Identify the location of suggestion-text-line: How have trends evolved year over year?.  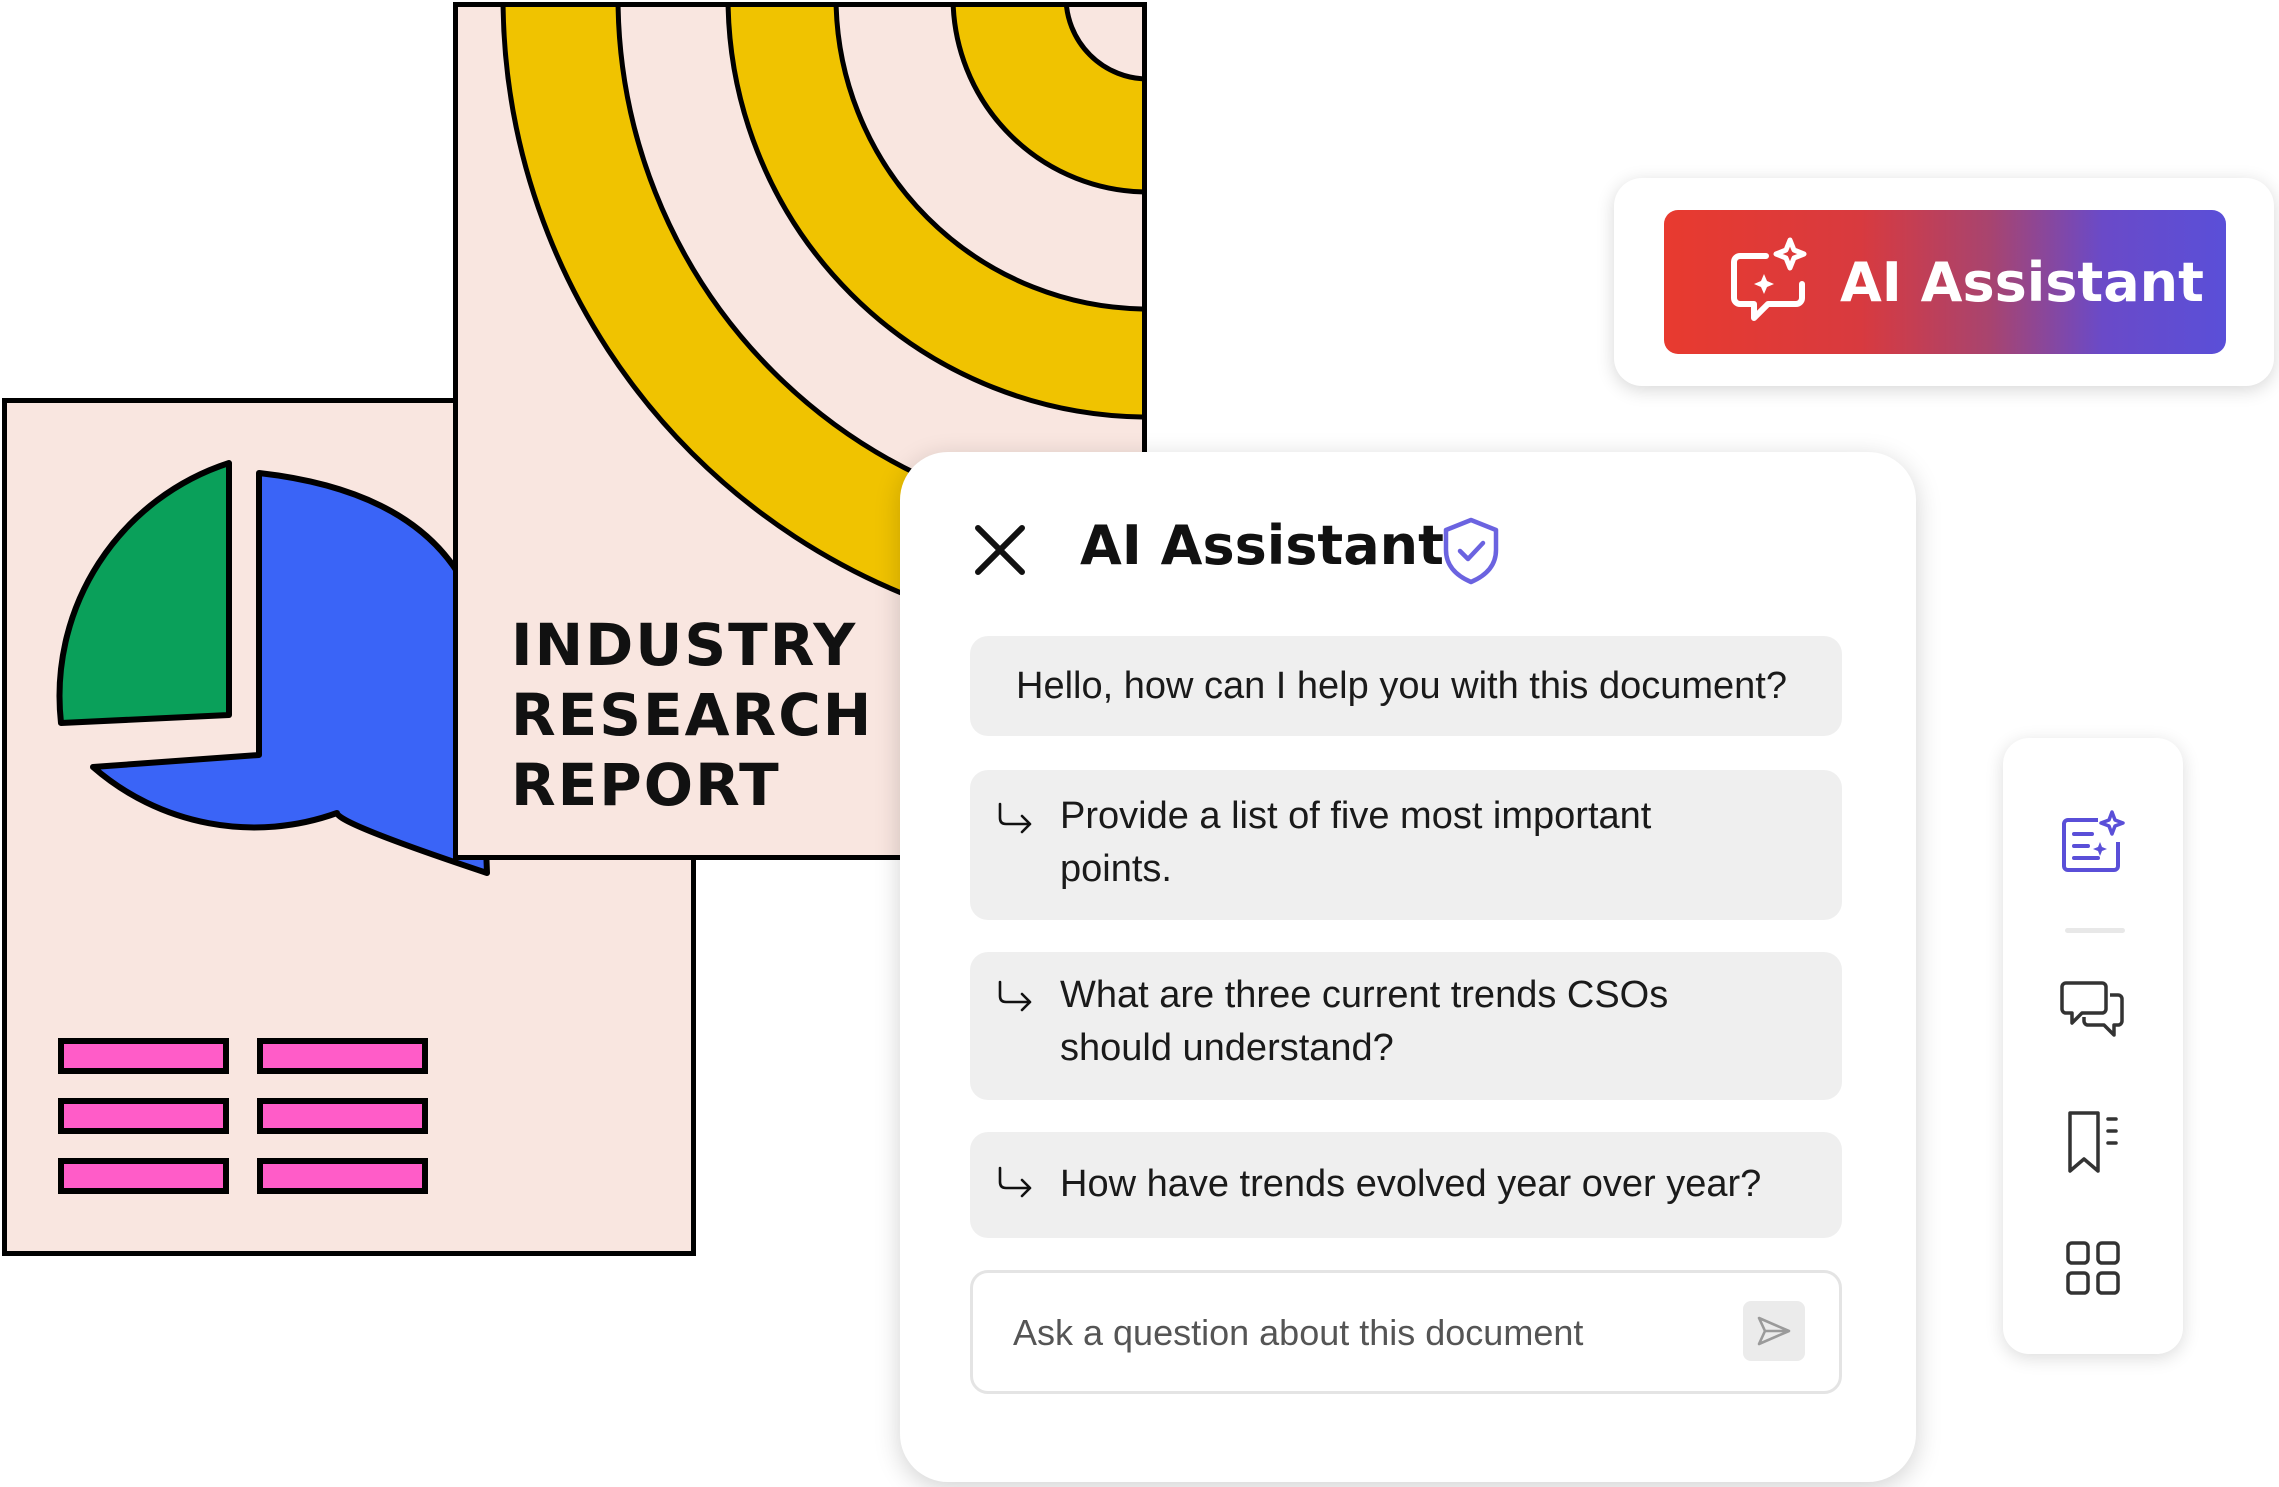
(1411, 1184).